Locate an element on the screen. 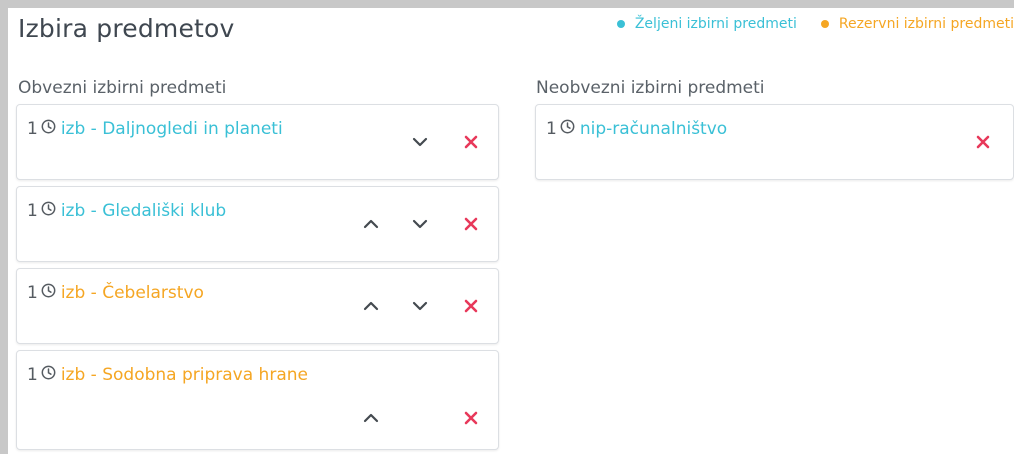 The height and width of the screenshot is (454, 1014). subject-card-header: 1 izb - Daljnogledi in planeti is located at coordinates (155, 129).